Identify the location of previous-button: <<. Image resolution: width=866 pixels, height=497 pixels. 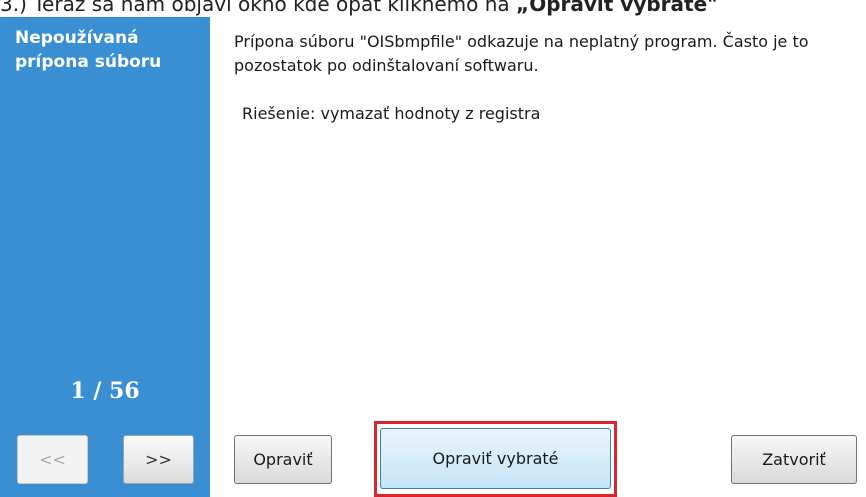
(52, 459).